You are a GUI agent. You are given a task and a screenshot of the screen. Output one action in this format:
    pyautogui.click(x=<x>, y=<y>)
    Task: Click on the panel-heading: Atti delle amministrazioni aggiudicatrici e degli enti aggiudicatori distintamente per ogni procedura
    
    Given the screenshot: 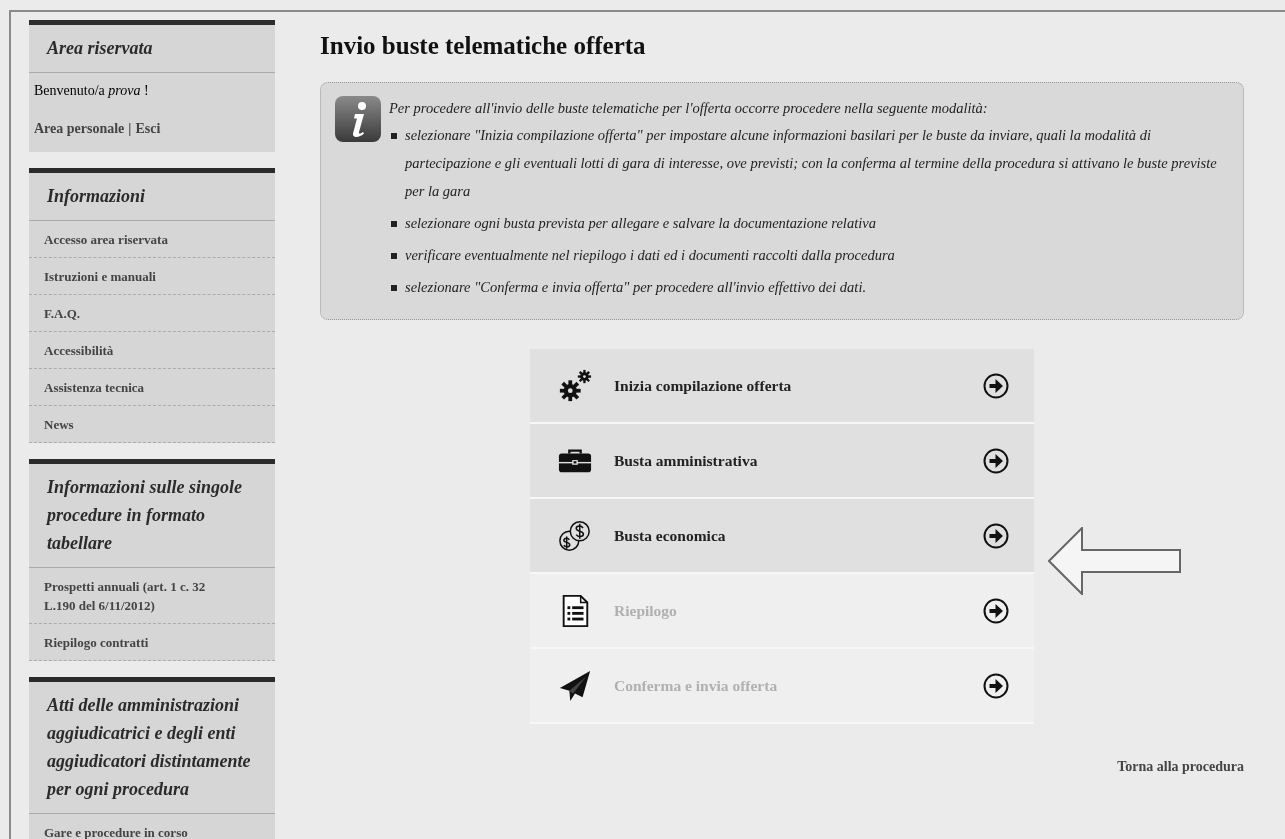 What is the action you would take?
    pyautogui.click(x=152, y=748)
    